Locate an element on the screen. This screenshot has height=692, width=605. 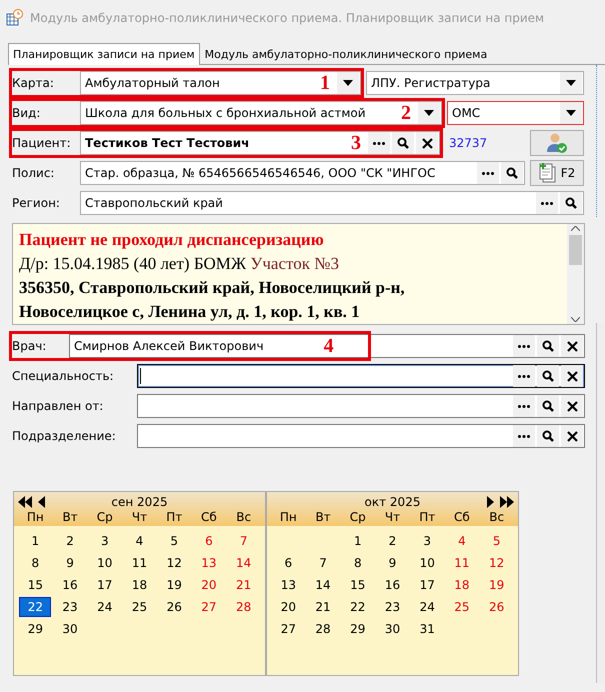
patient-button is located at coordinates (557, 143).